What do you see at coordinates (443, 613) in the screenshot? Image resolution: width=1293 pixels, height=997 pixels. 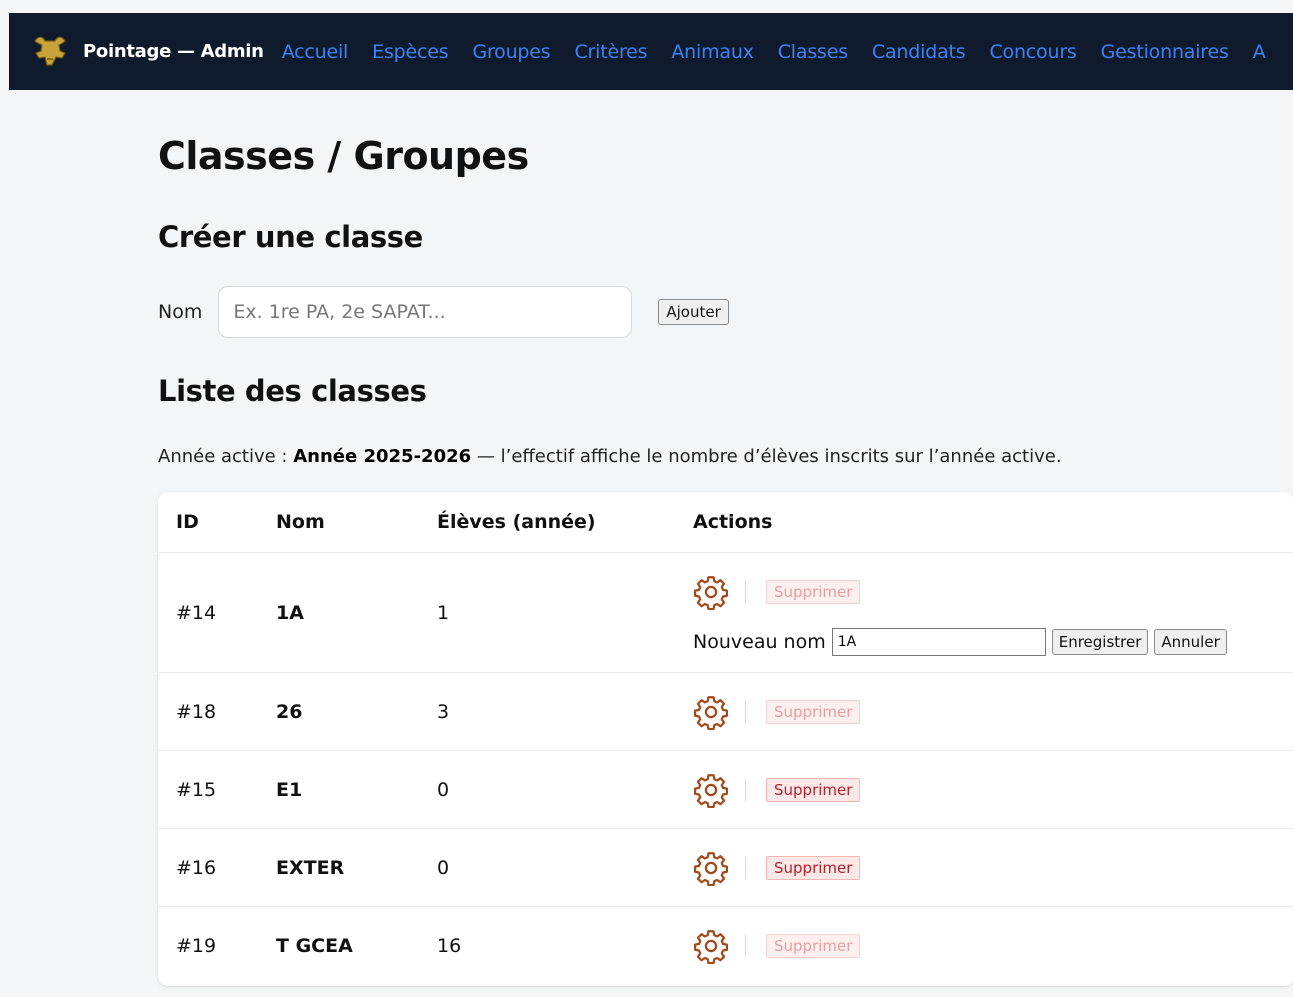 I see `row-eleves: 1` at bounding box center [443, 613].